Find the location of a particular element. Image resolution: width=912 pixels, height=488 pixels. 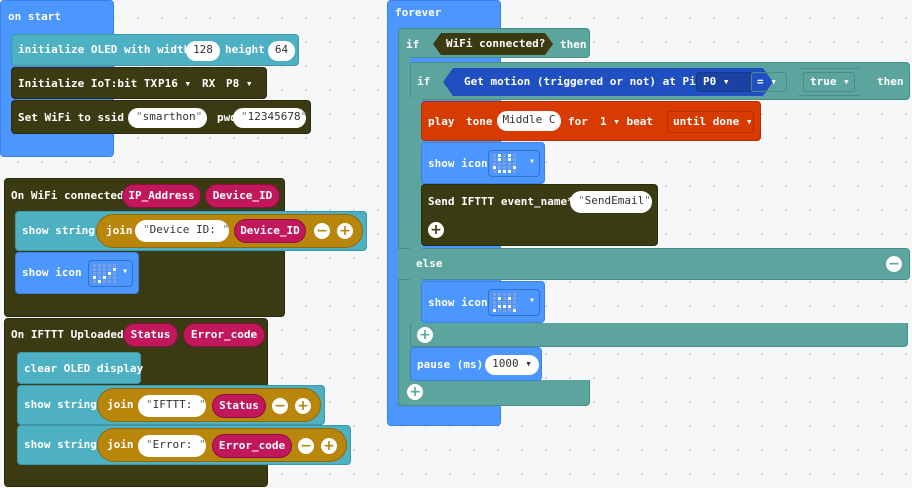

device-text-value: Device ID: is located at coordinates (182, 229).